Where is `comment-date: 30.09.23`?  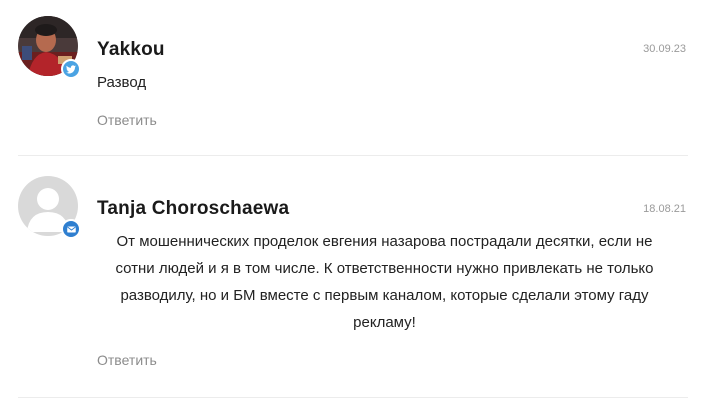
comment-date: 30.09.23 is located at coordinates (664, 49).